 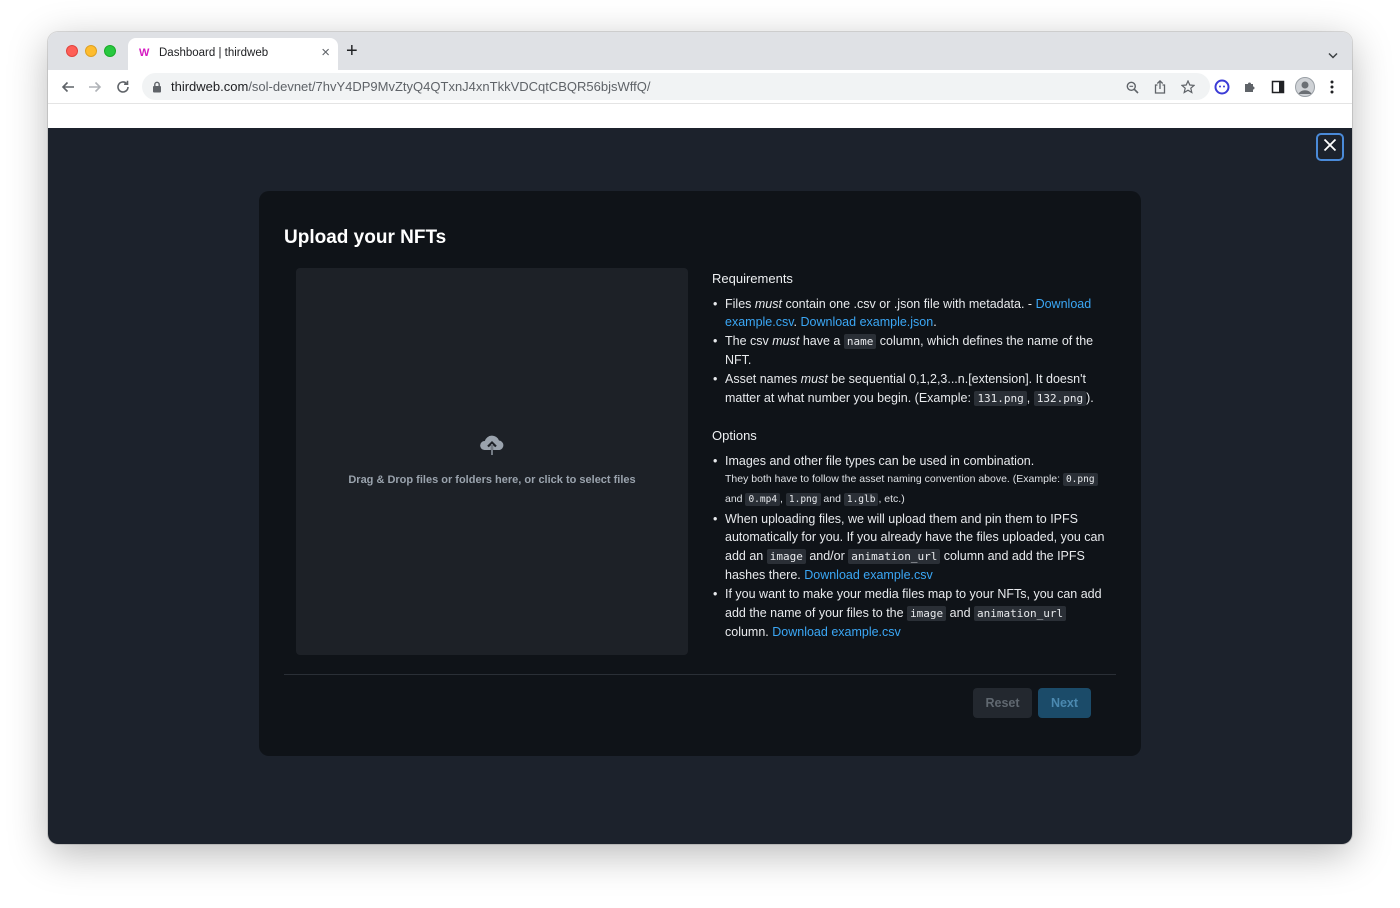 I want to click on reset-button: Reset, so click(x=1002, y=703).